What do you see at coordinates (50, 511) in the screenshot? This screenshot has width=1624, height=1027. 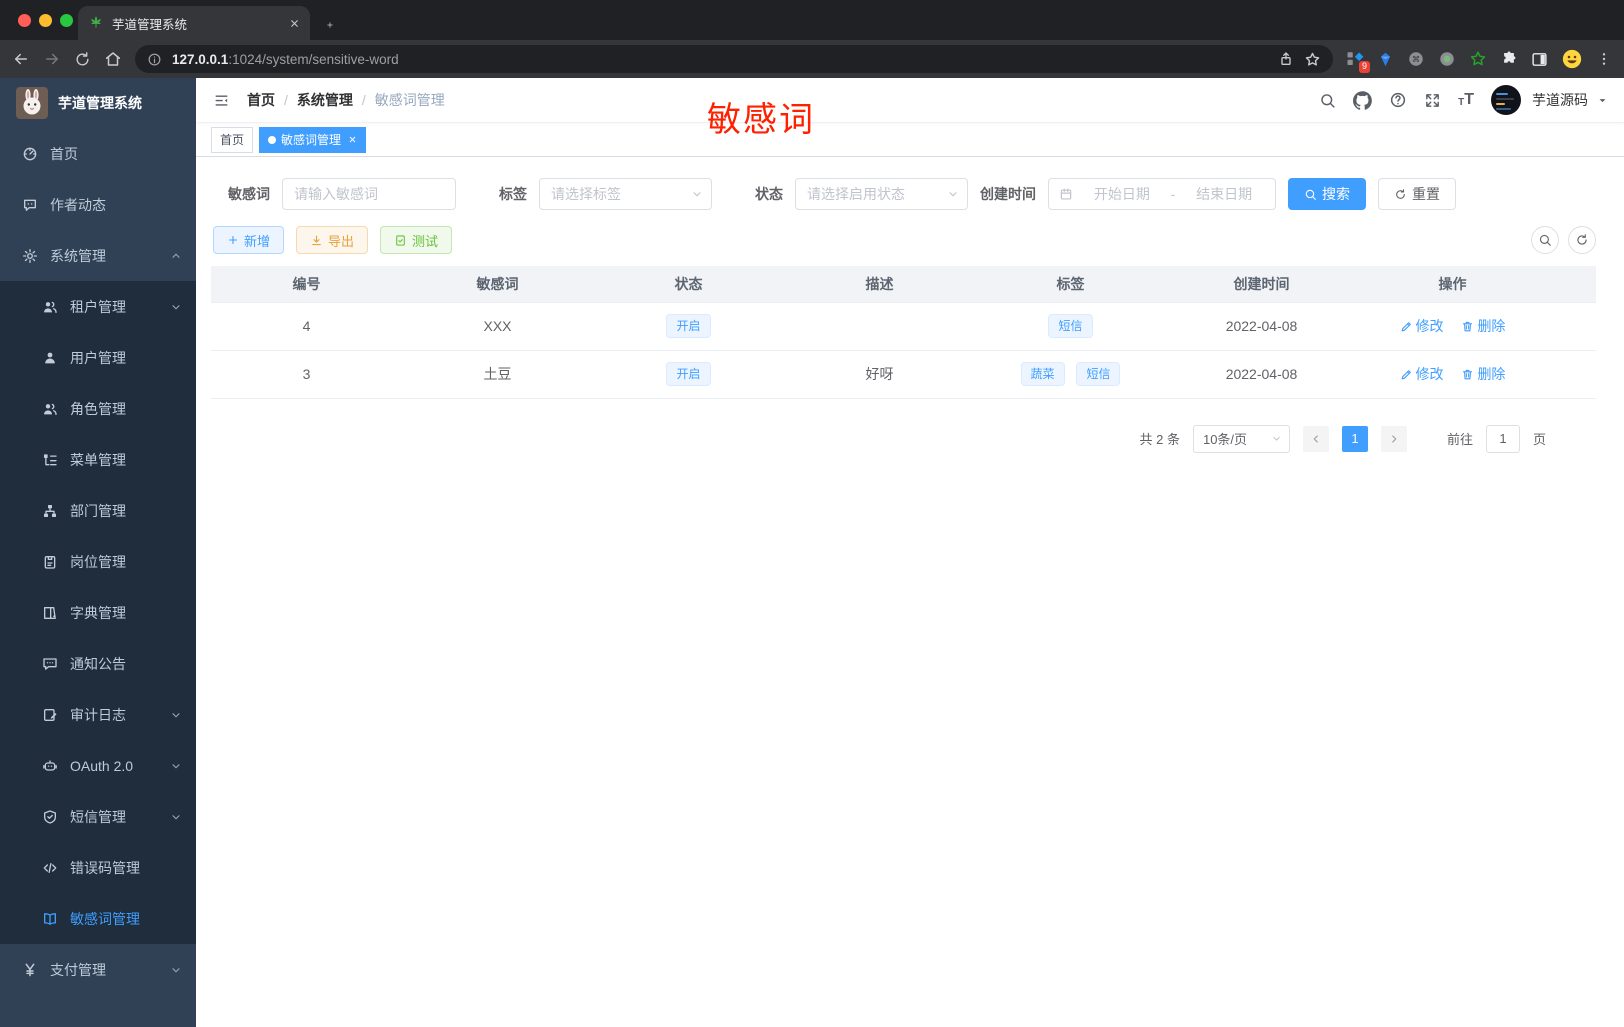 I see `org-chart-icon` at bounding box center [50, 511].